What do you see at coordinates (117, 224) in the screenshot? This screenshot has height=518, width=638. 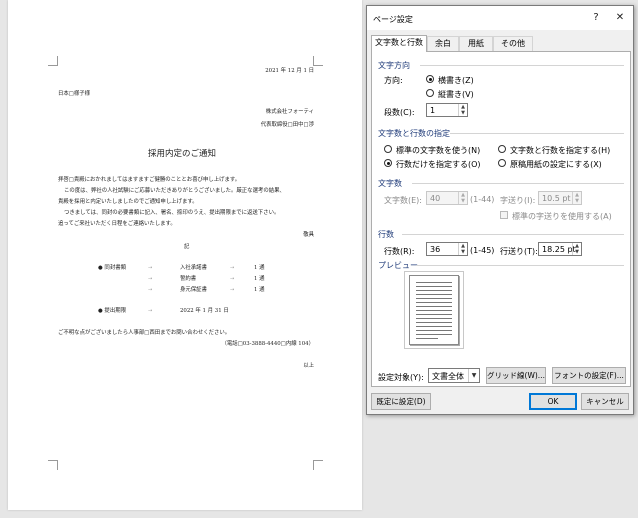 I see `doc-body-line: 追ってご来社いただく日程をご連絡いたします。` at bounding box center [117, 224].